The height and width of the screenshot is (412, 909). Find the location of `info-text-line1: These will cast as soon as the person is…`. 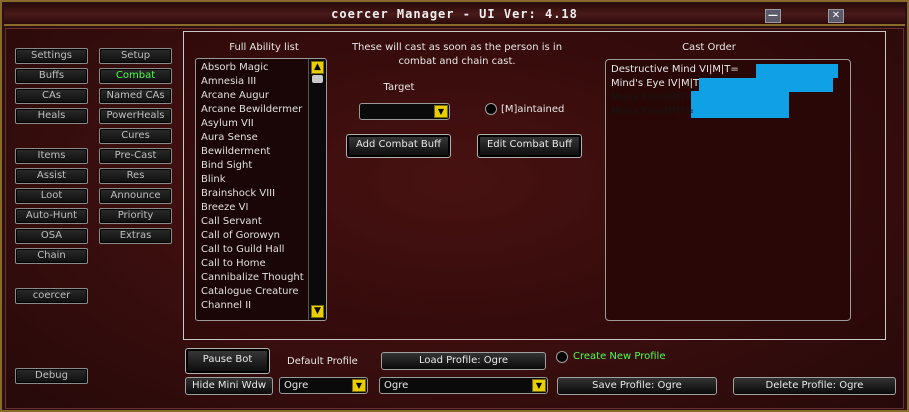

info-text-line1: These will cast as soon as the person is… is located at coordinates (457, 47).